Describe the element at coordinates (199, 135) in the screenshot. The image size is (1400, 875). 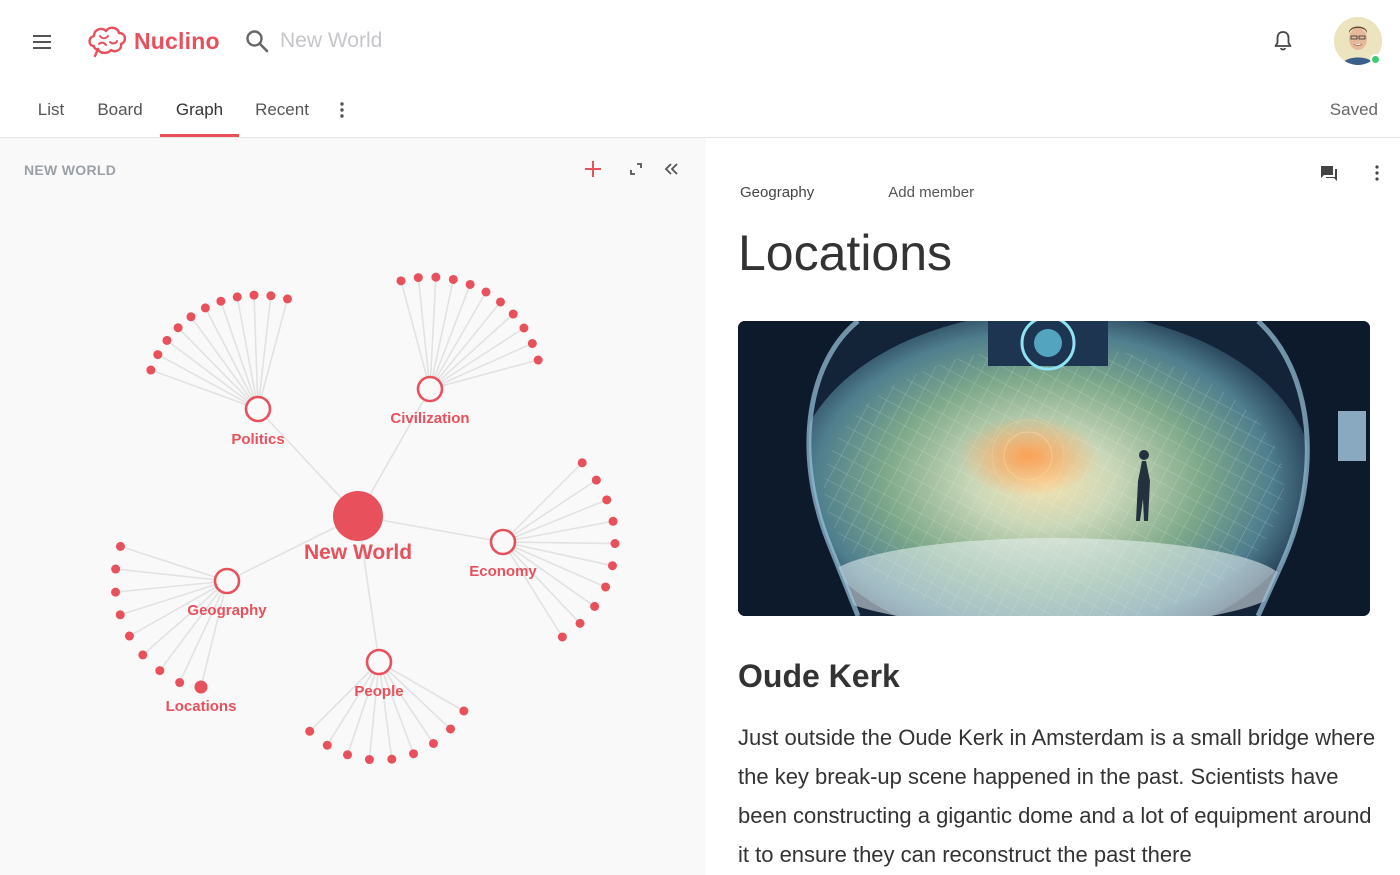
I see `active-tab-indicator` at that location.